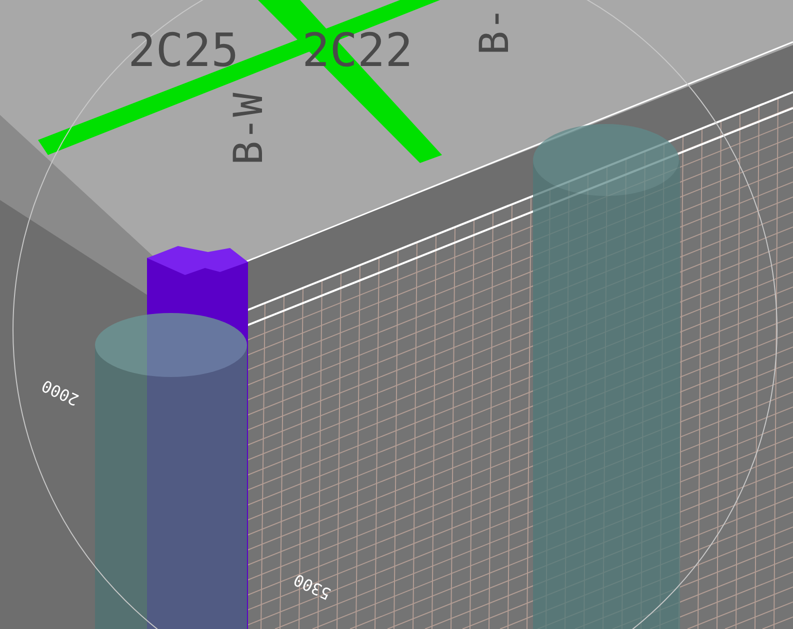  What do you see at coordinates (183, 50) in the screenshot?
I see `dimension-label: 2C25` at bounding box center [183, 50].